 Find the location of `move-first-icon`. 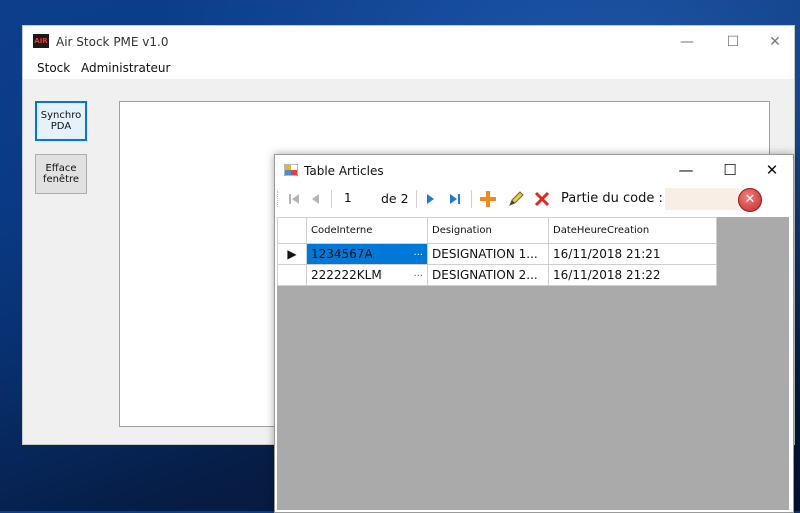

move-first-icon is located at coordinates (294, 199).